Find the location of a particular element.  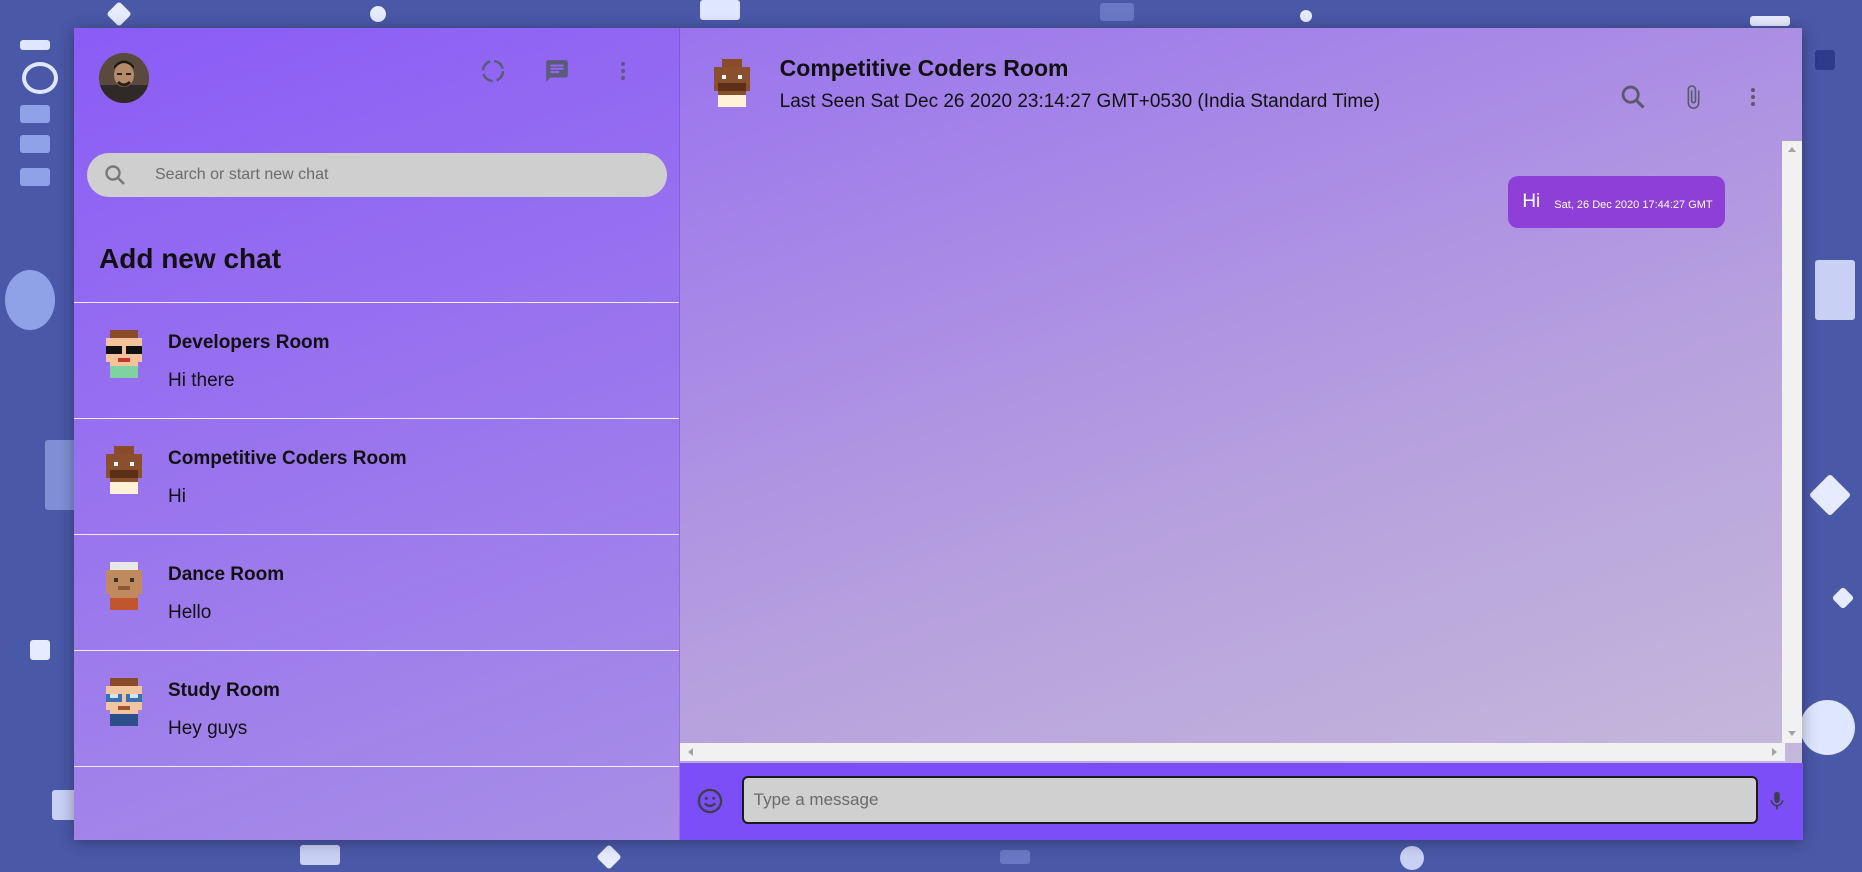

attach-icon is located at coordinates (1693, 97).